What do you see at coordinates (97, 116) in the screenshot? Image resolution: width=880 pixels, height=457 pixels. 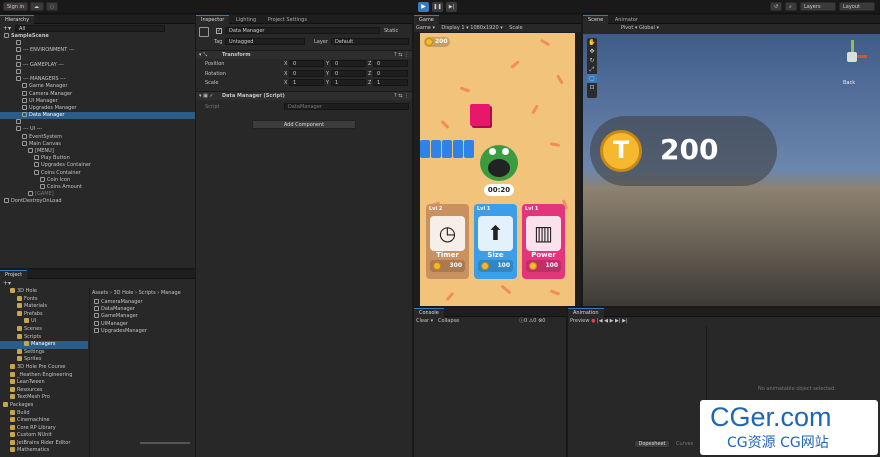 I see `hierarchy-item: Data Manager` at bounding box center [97, 116].